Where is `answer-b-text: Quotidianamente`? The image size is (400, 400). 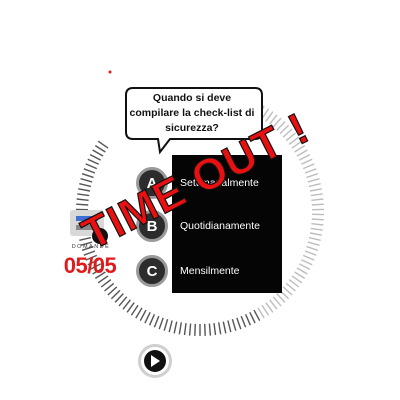 answer-b-text: Quotidianamente is located at coordinates (220, 226).